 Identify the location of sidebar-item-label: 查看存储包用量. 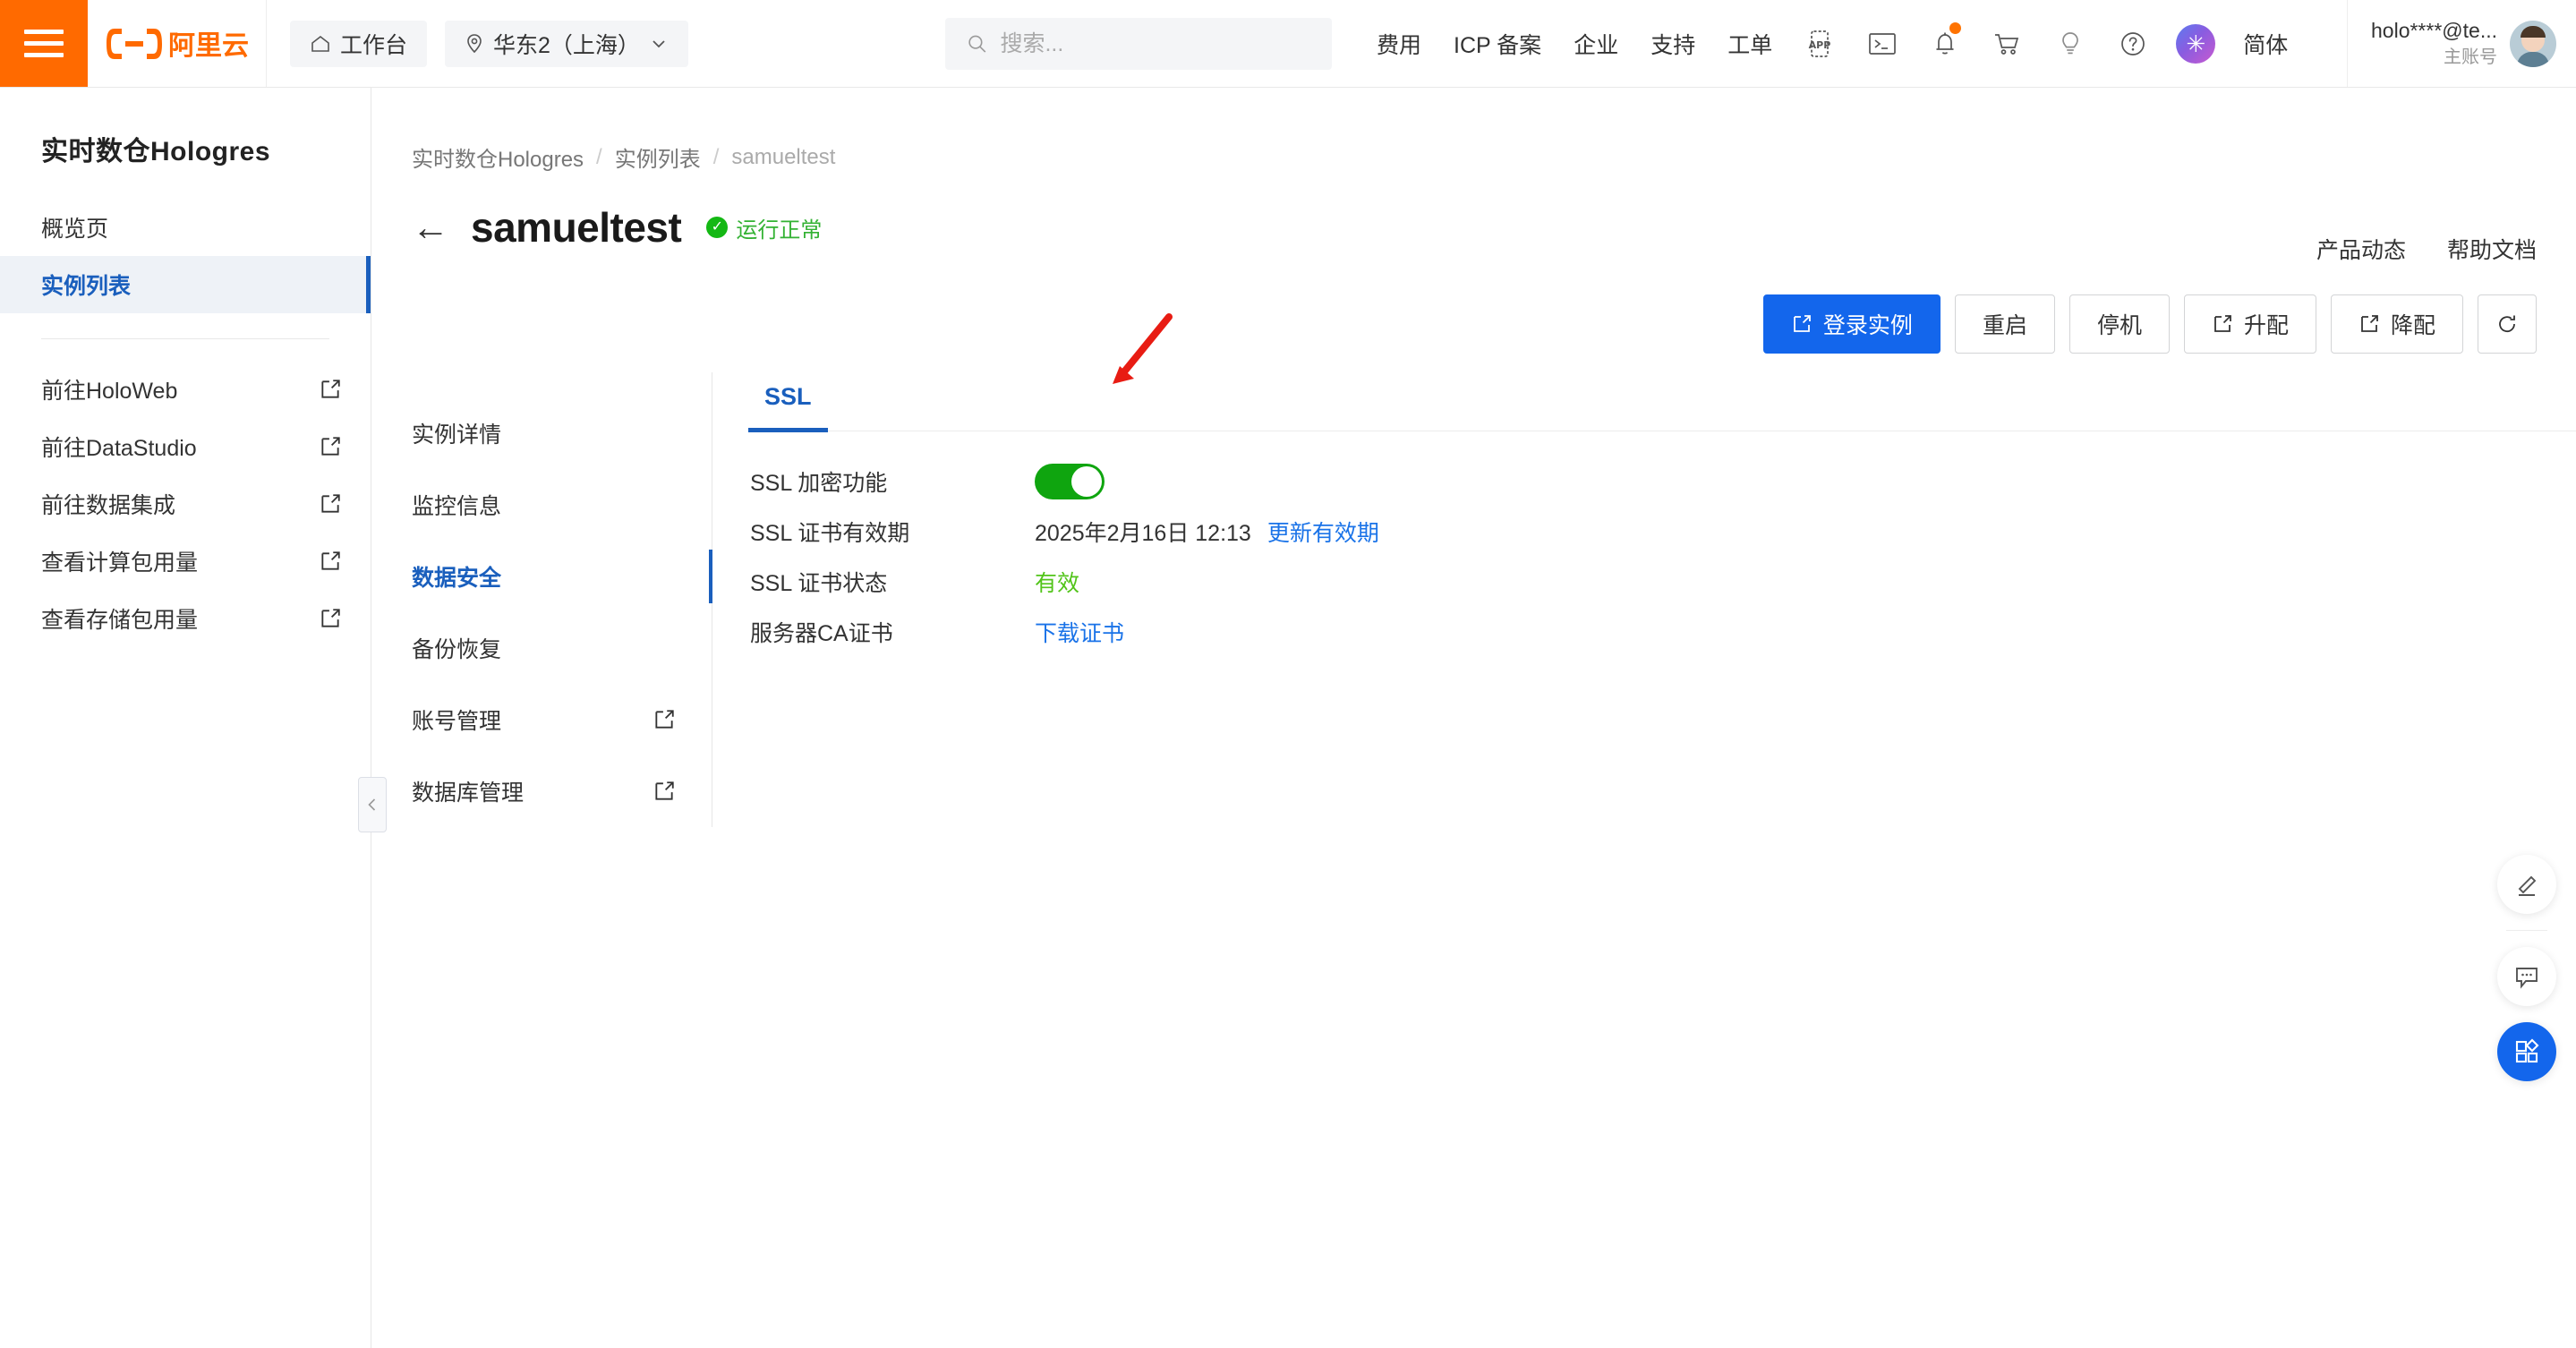
(120, 620).